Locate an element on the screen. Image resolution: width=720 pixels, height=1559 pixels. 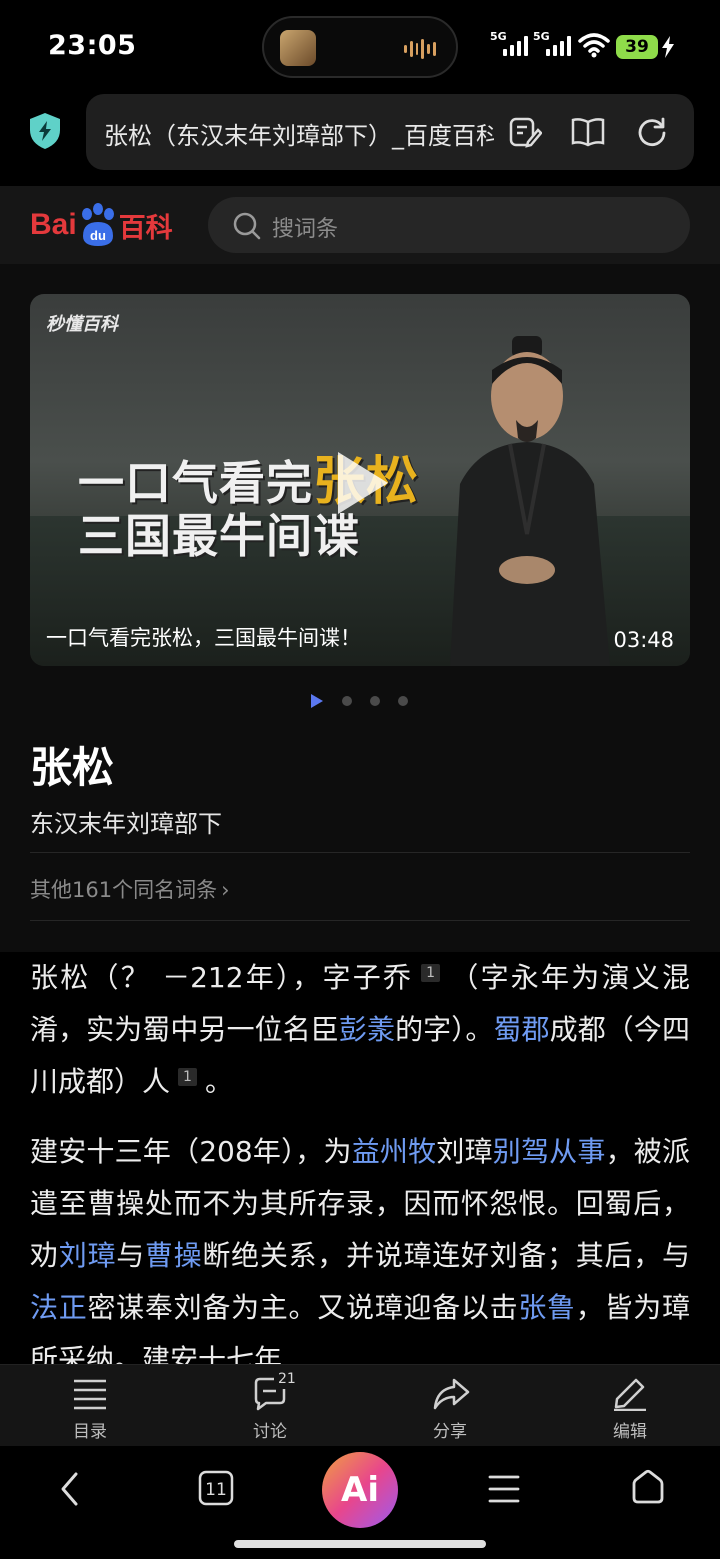
battery-level: 39 is located at coordinates (637, 47).